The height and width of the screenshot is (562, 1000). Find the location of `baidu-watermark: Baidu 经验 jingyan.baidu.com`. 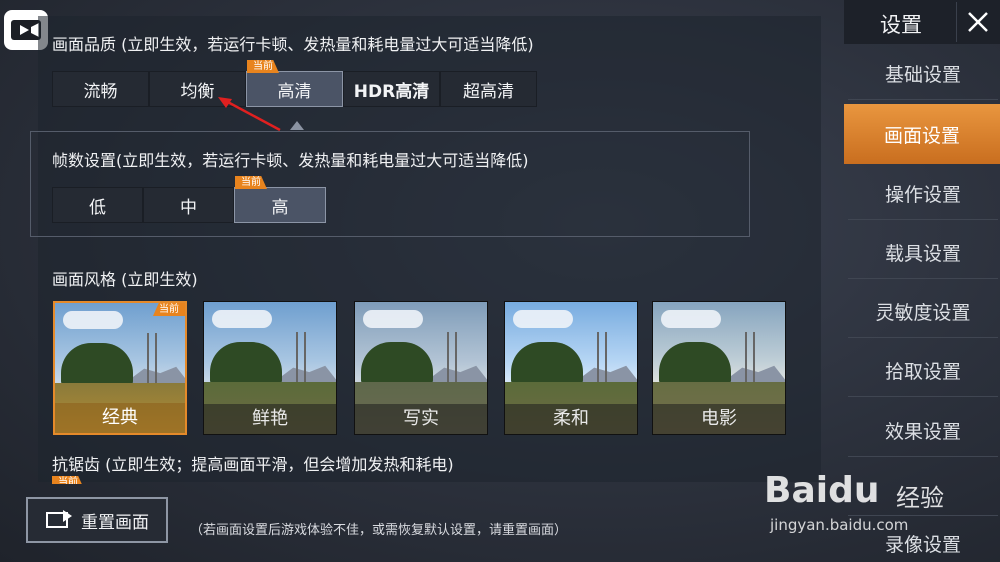

baidu-watermark: Baidu 经验 jingyan.baidu.com is located at coordinates (882, 509).